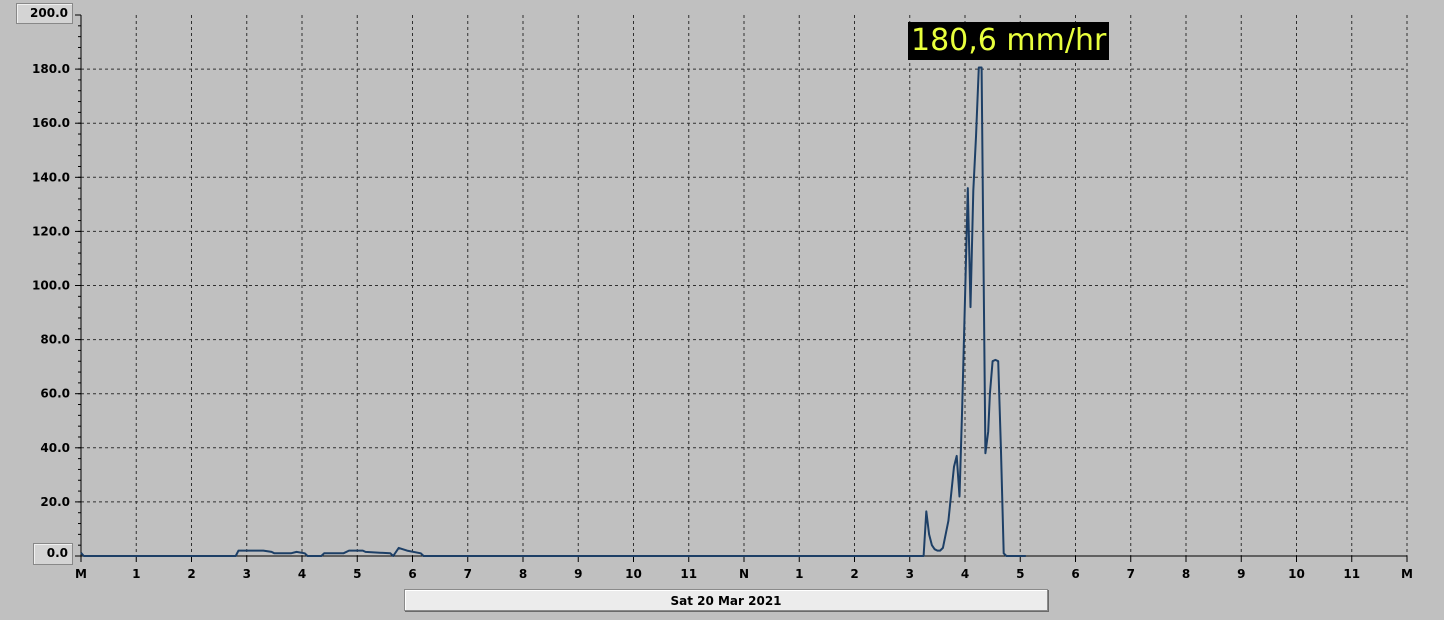  I want to click on y-tick-label: 20.0, so click(55, 502).